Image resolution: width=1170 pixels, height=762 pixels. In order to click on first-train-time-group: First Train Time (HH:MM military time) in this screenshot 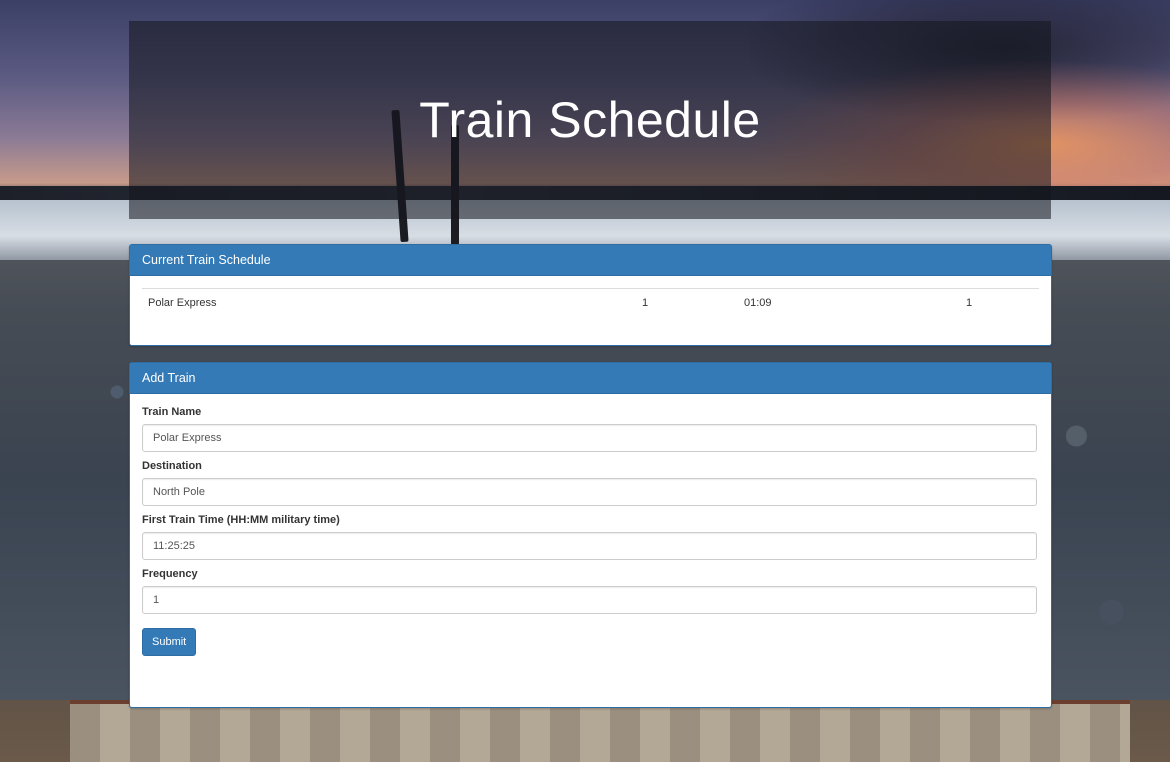, I will do `click(590, 537)`.